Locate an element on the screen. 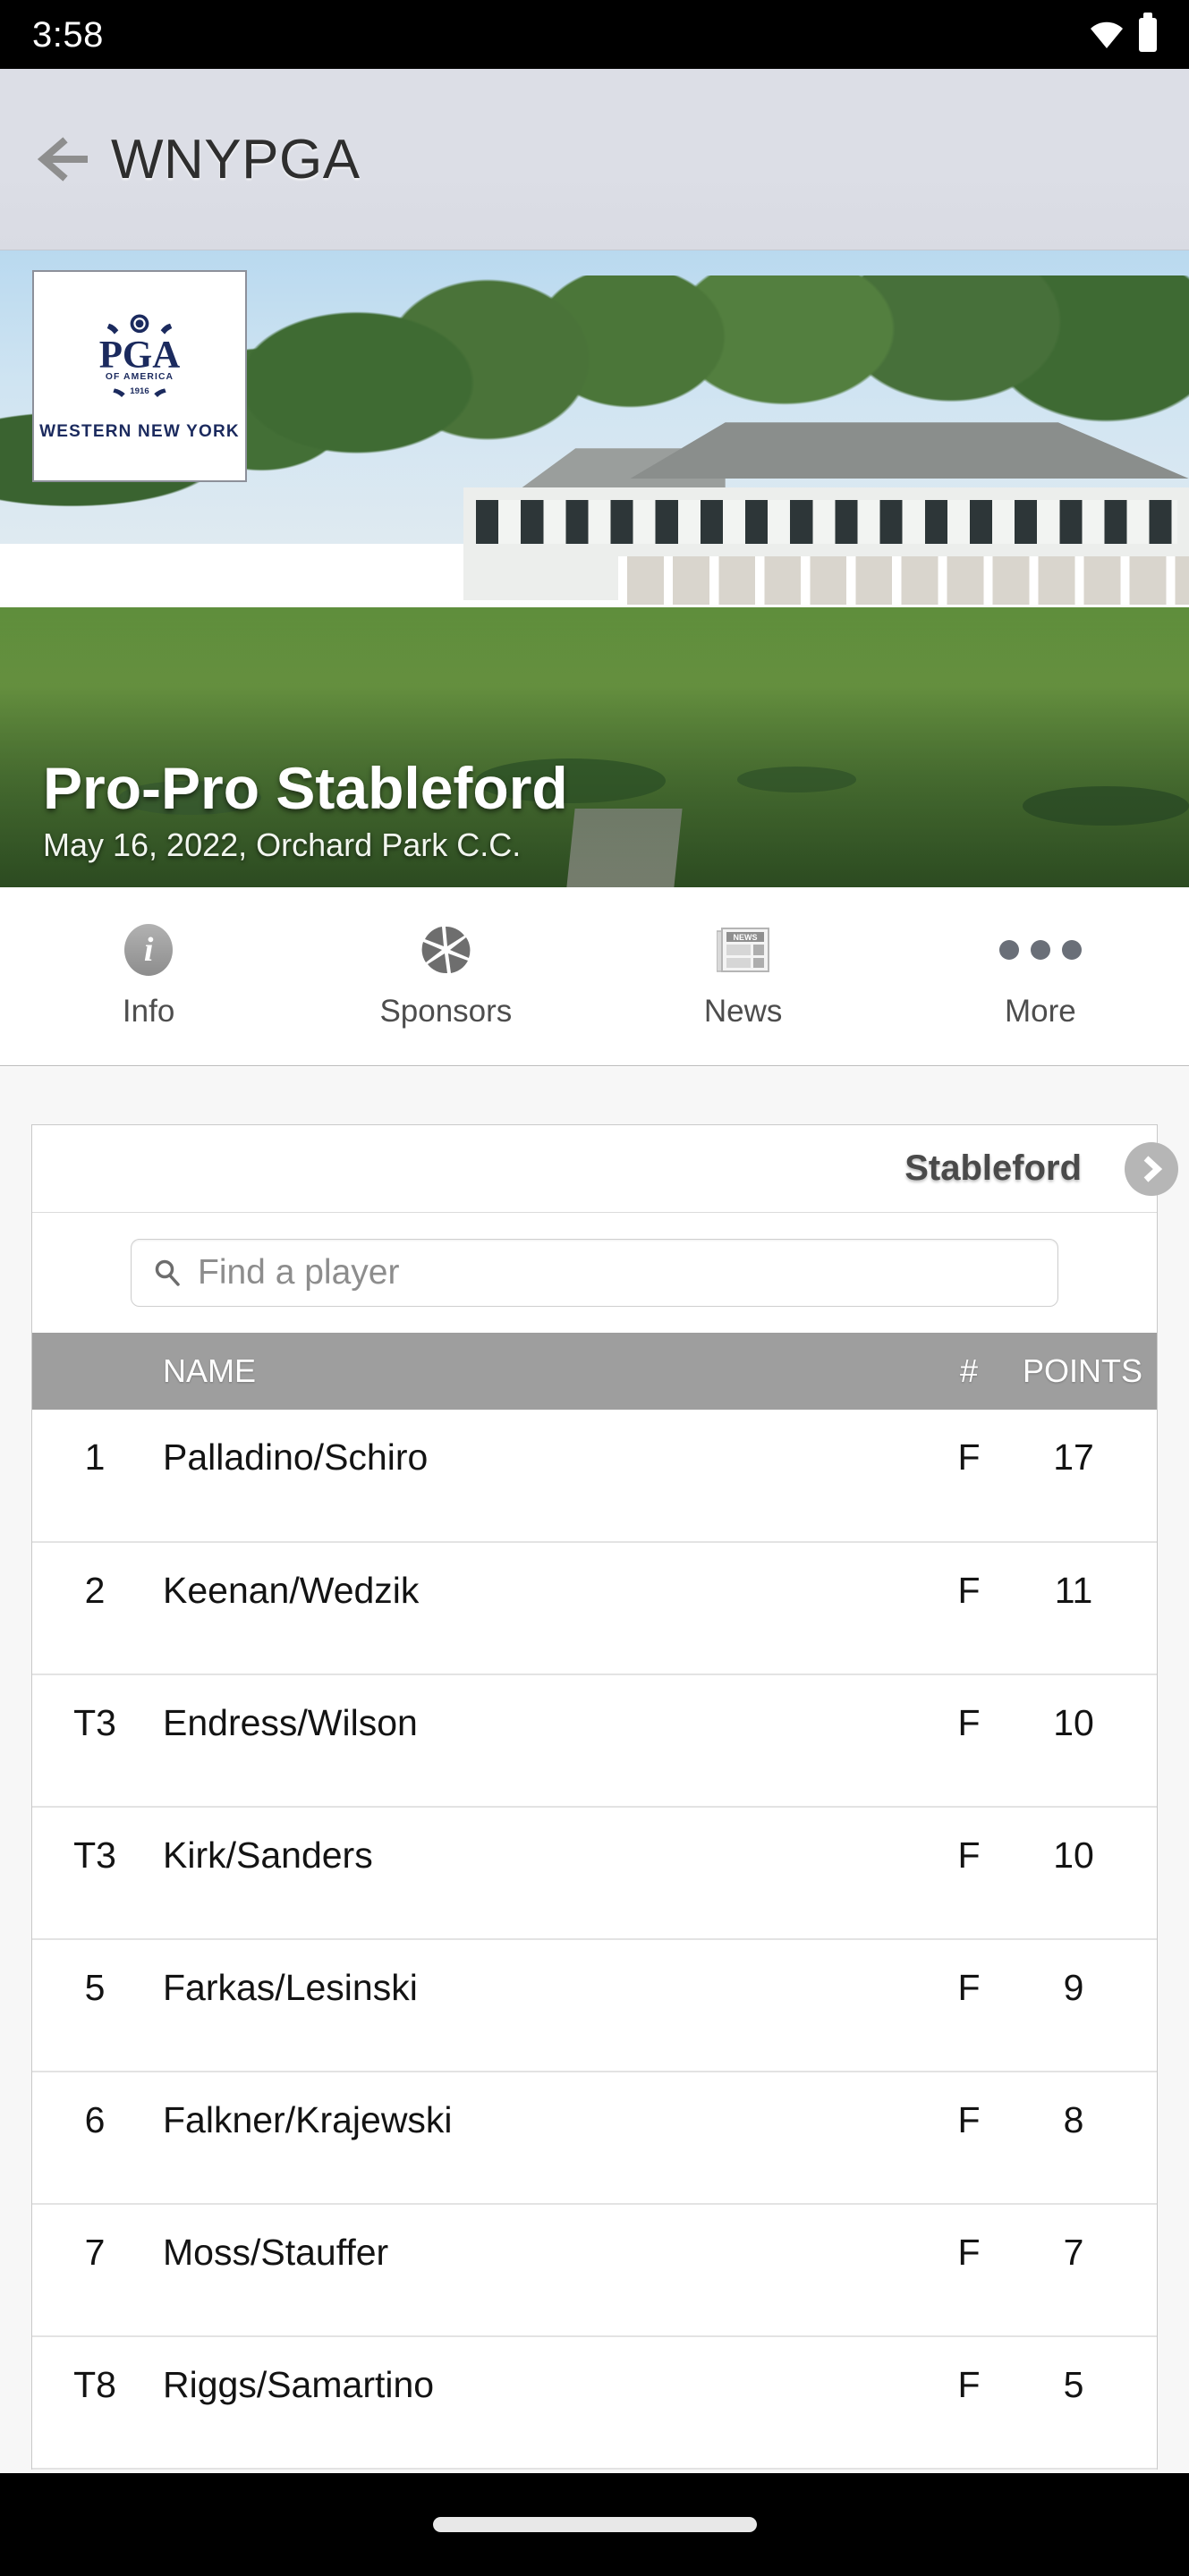  pga-logo-icon: PGA OF AMERICA 1916 is located at coordinates (140, 355).